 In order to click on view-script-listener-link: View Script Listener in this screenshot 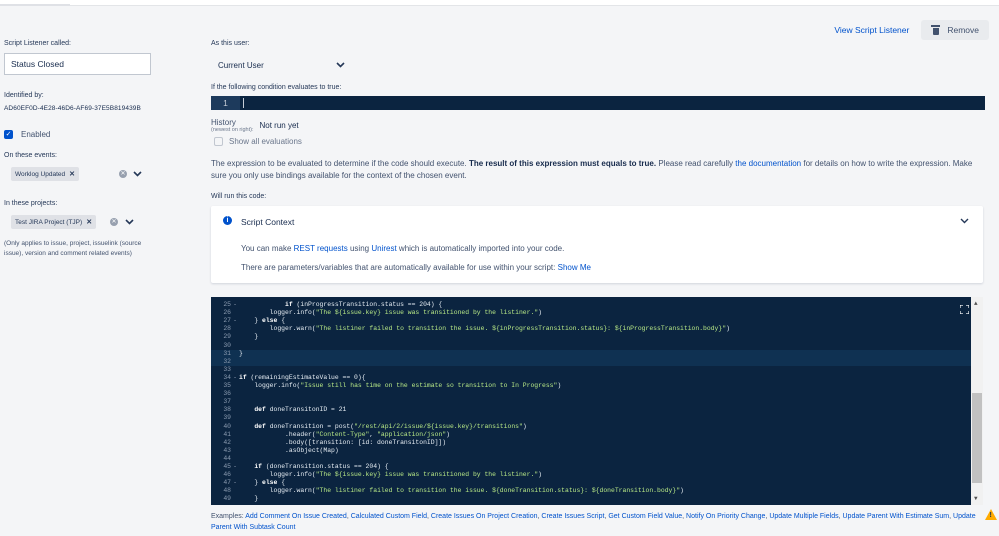, I will do `click(871, 30)`.